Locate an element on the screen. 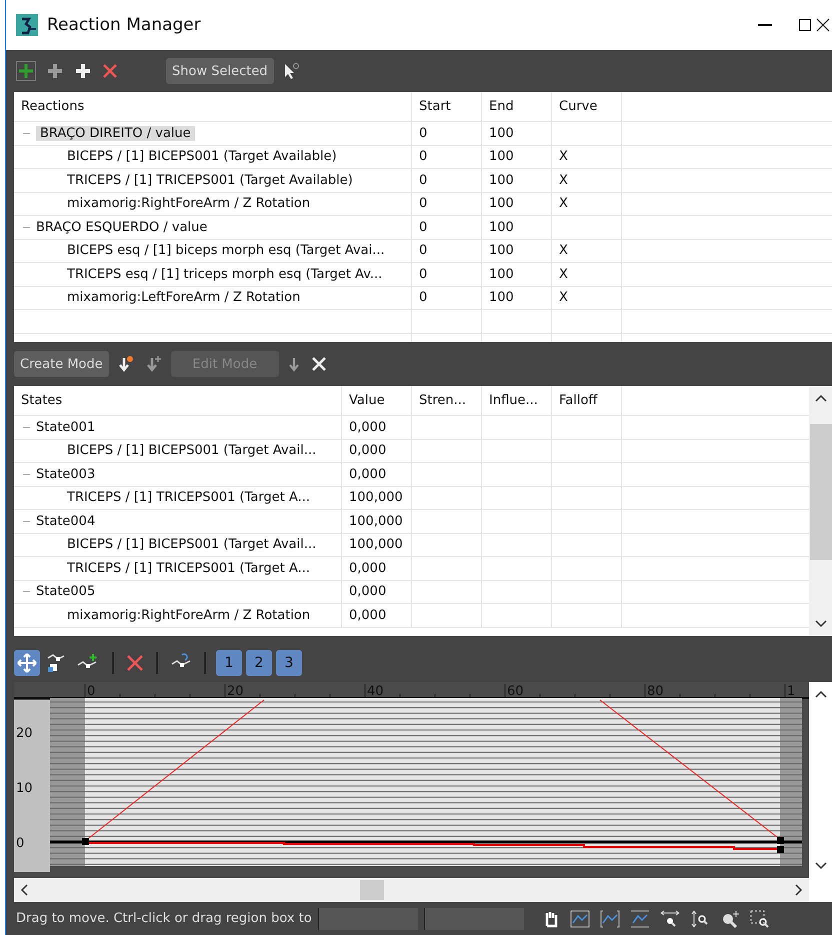 The width and height of the screenshot is (832, 935). window-title: Reaction Manager is located at coordinates (124, 25).